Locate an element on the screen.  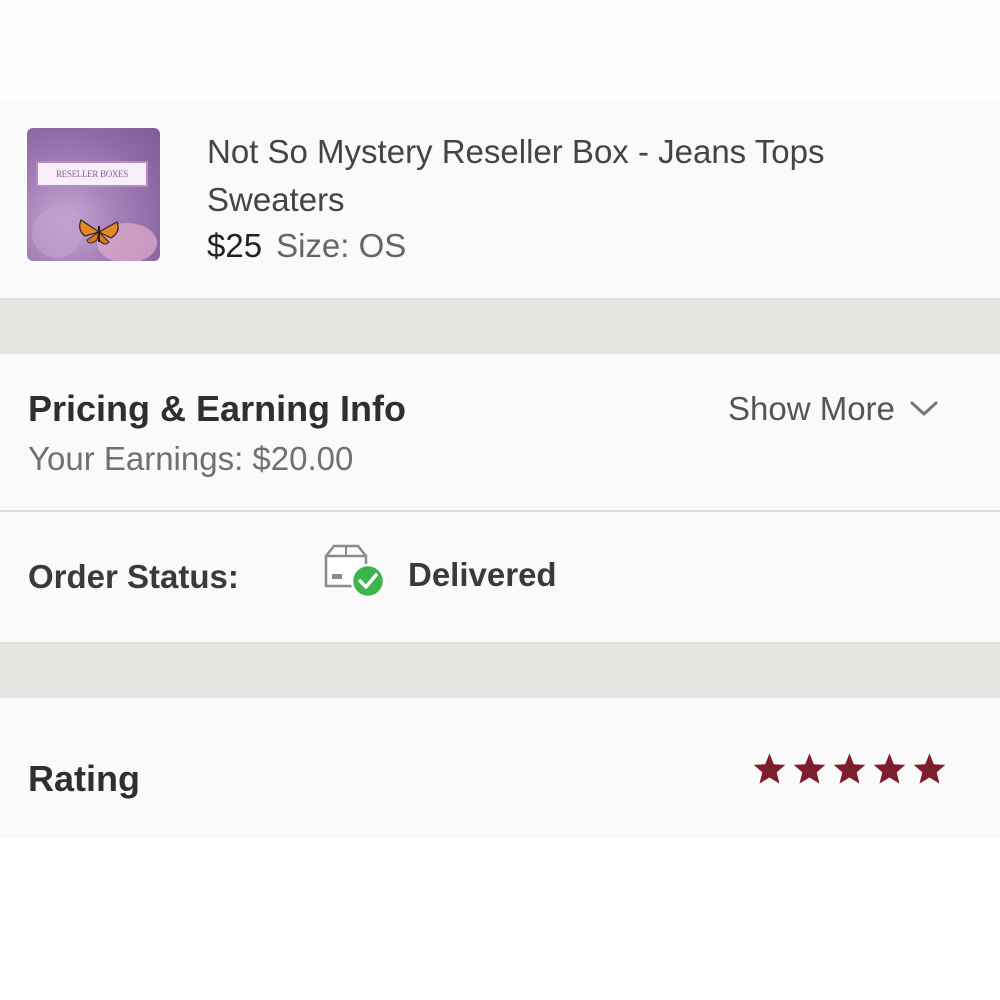
thumbnail-label: RESELLER BOXES is located at coordinates (92, 174).